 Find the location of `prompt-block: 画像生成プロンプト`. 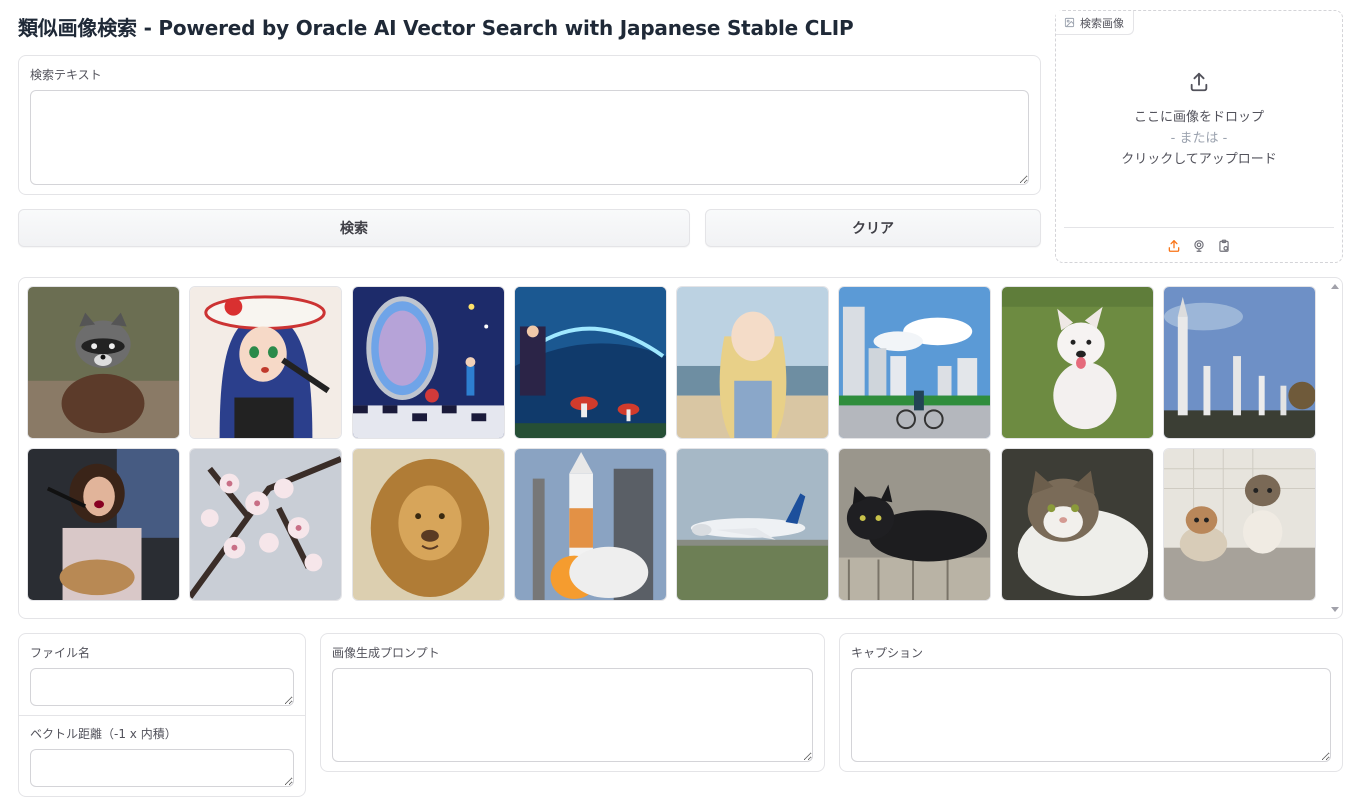

prompt-block: 画像生成プロンプト is located at coordinates (572, 702).